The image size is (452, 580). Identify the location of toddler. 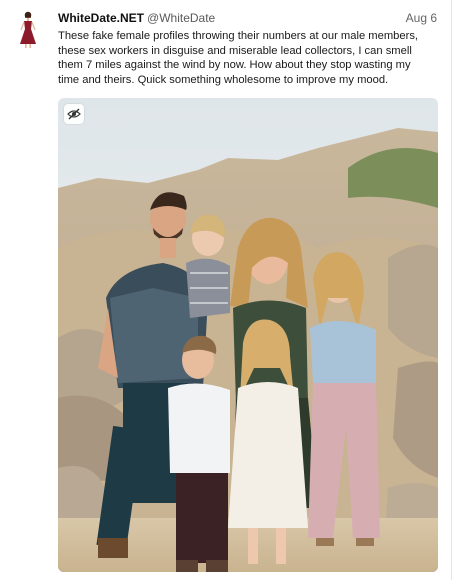
(208, 266).